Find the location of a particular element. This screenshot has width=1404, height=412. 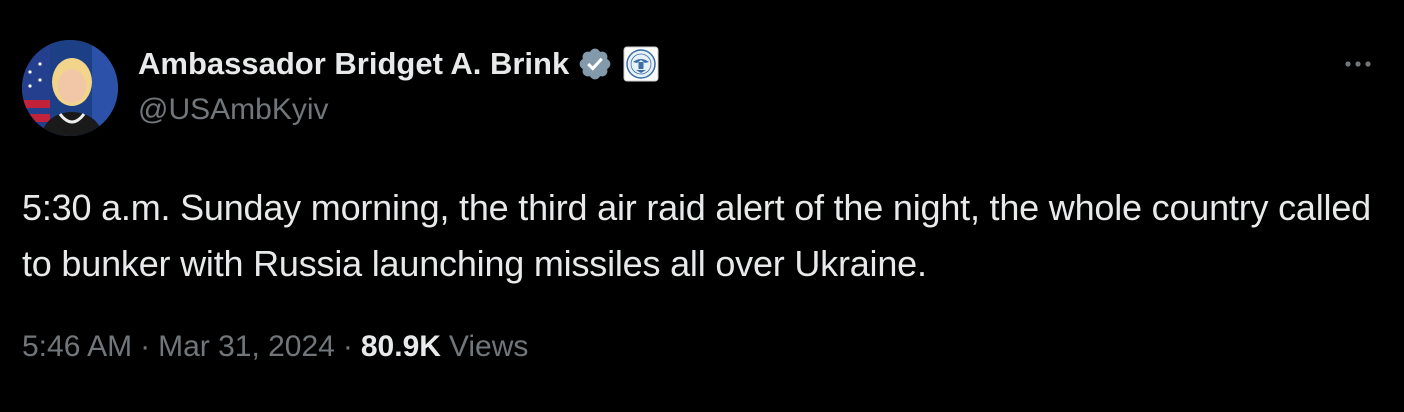

tweet-date: Mar 31, 2024 is located at coordinates (246, 347).